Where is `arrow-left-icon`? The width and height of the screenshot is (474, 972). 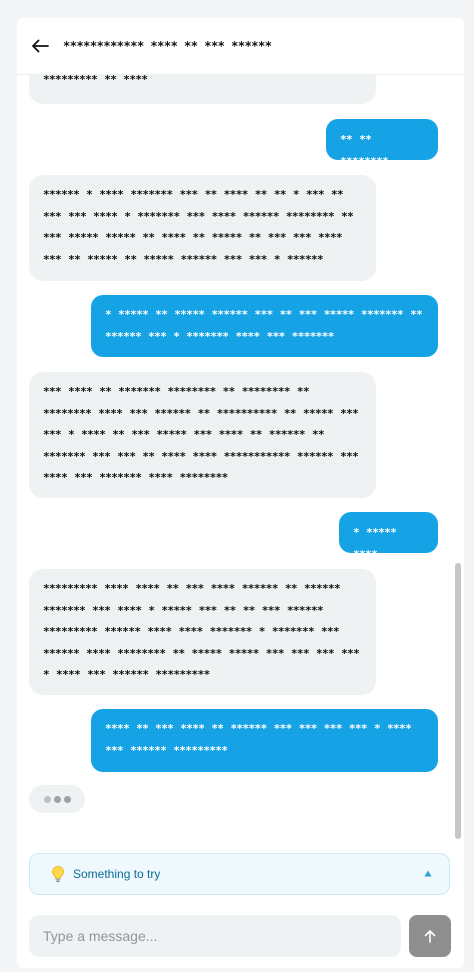
arrow-left-icon is located at coordinates (40, 46).